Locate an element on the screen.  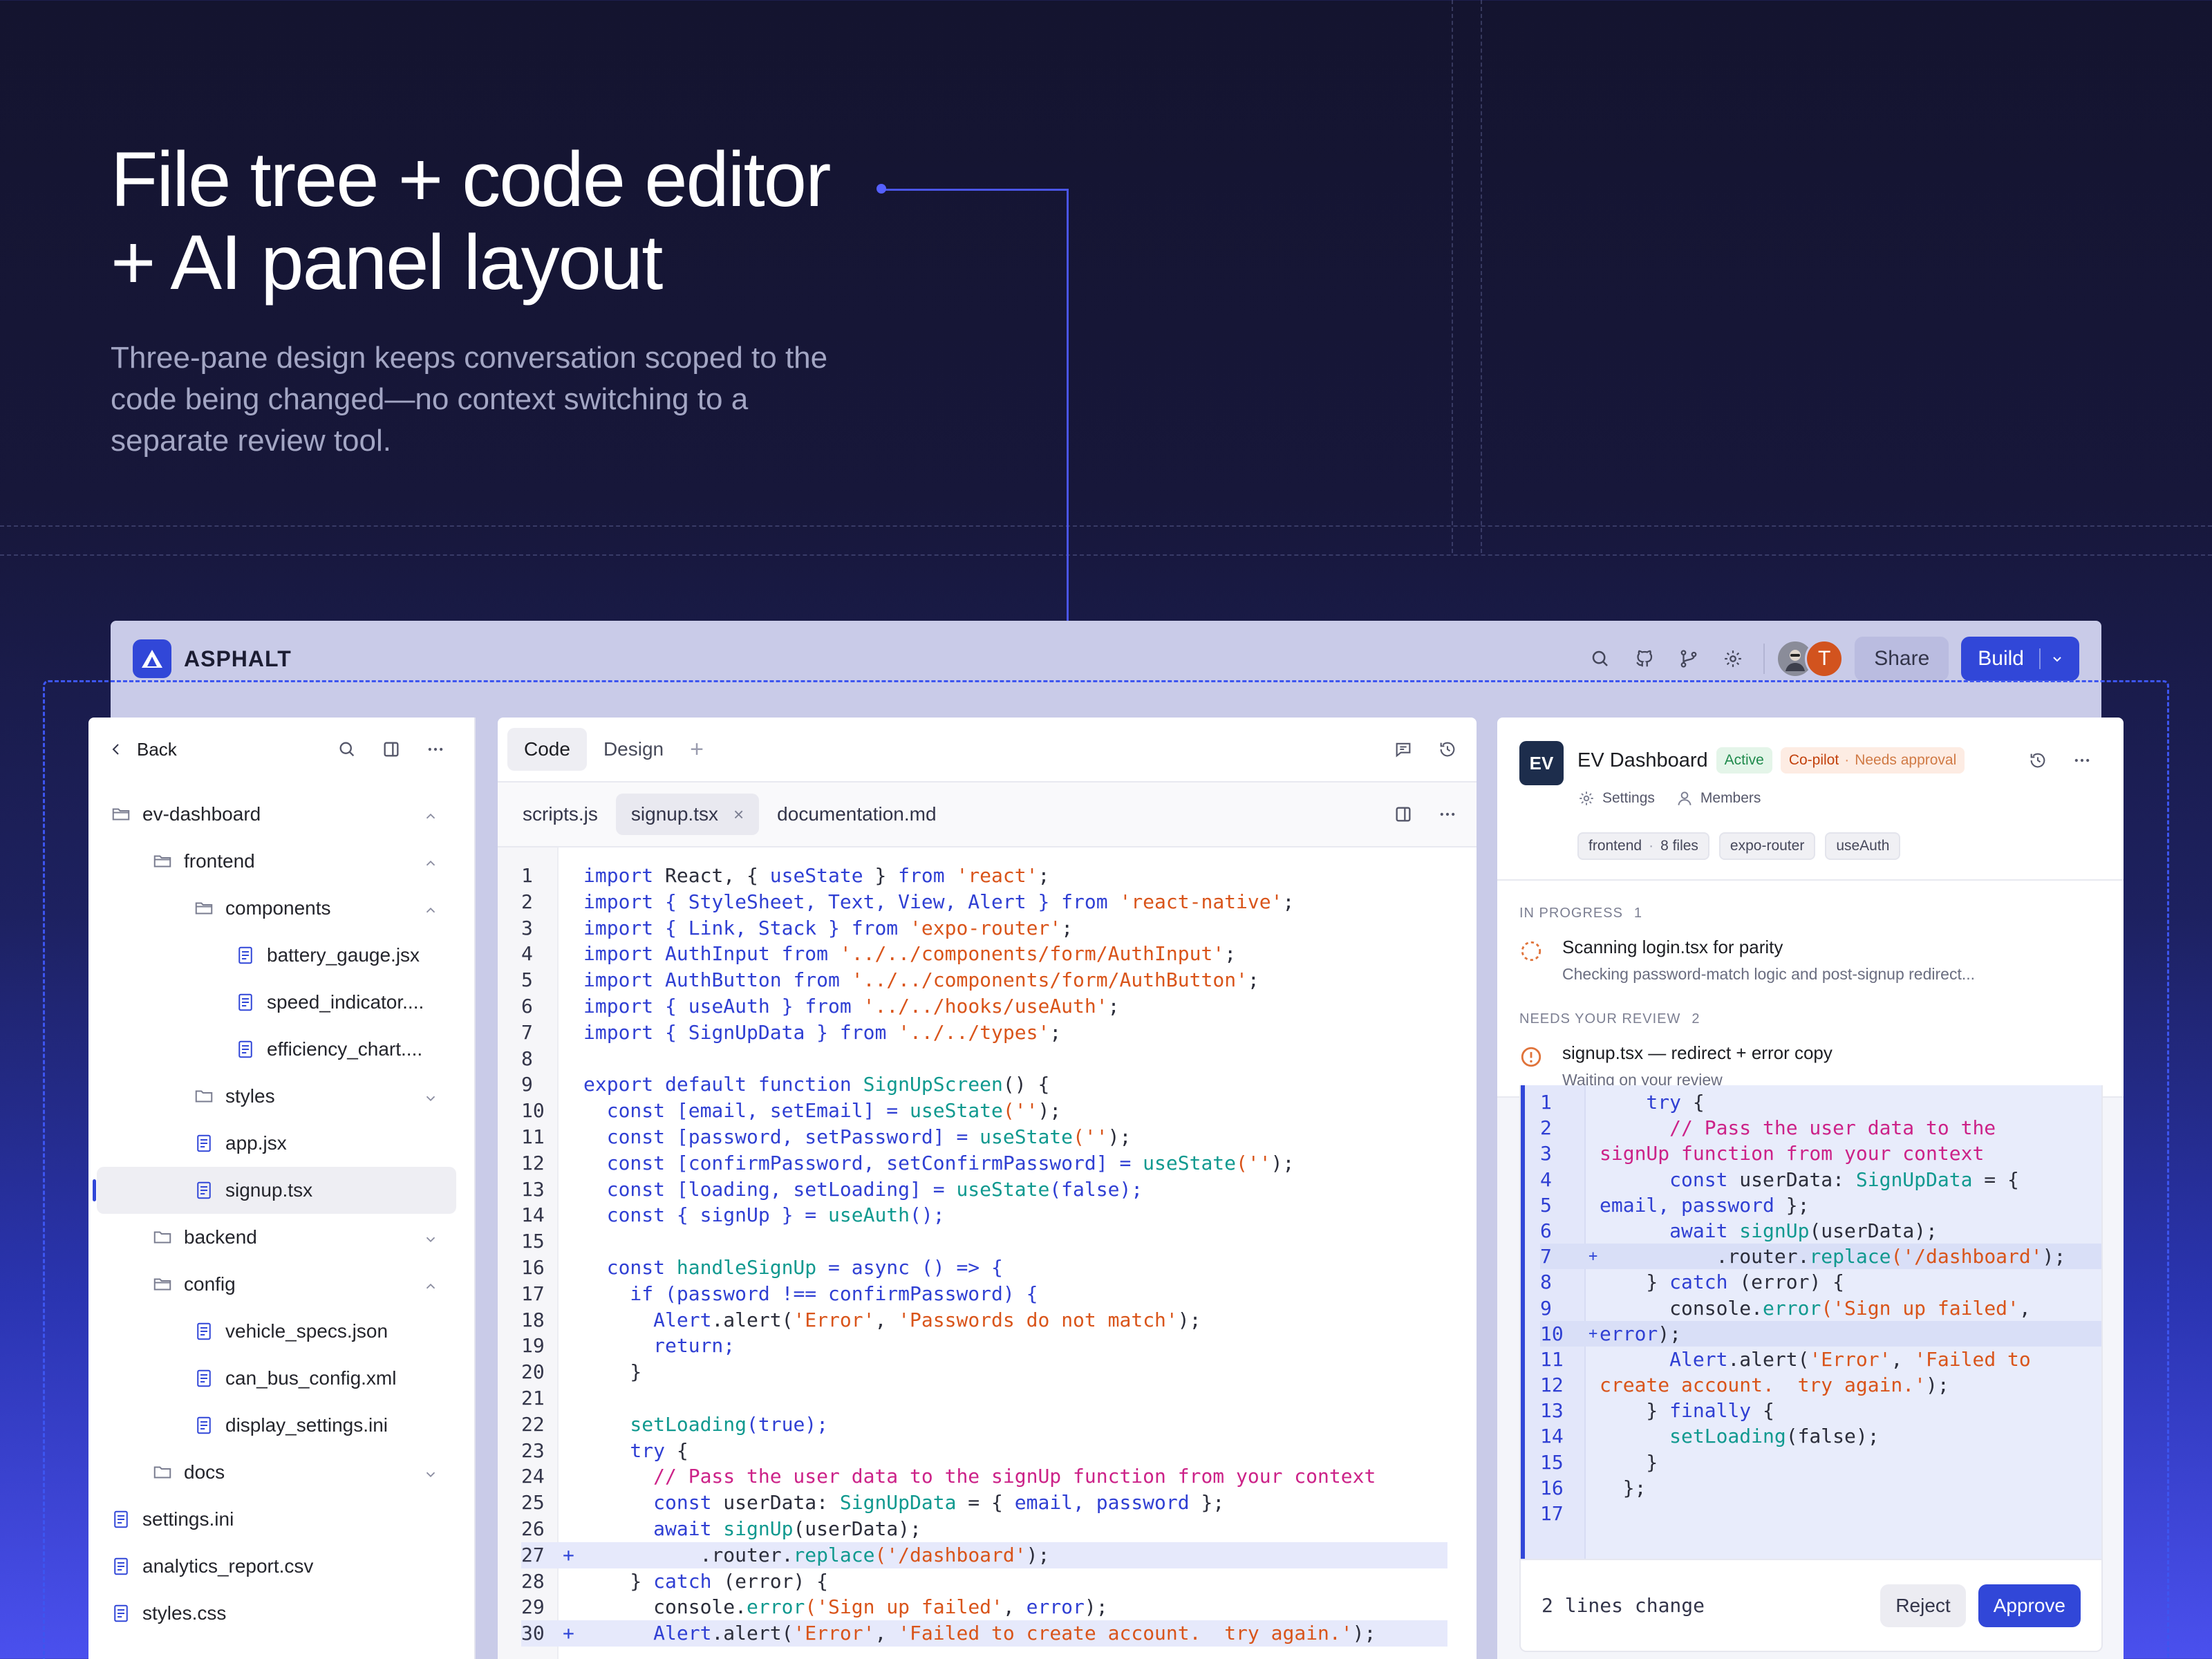
code-token: '../../components/form/AuthButton' is located at coordinates (1049, 980).